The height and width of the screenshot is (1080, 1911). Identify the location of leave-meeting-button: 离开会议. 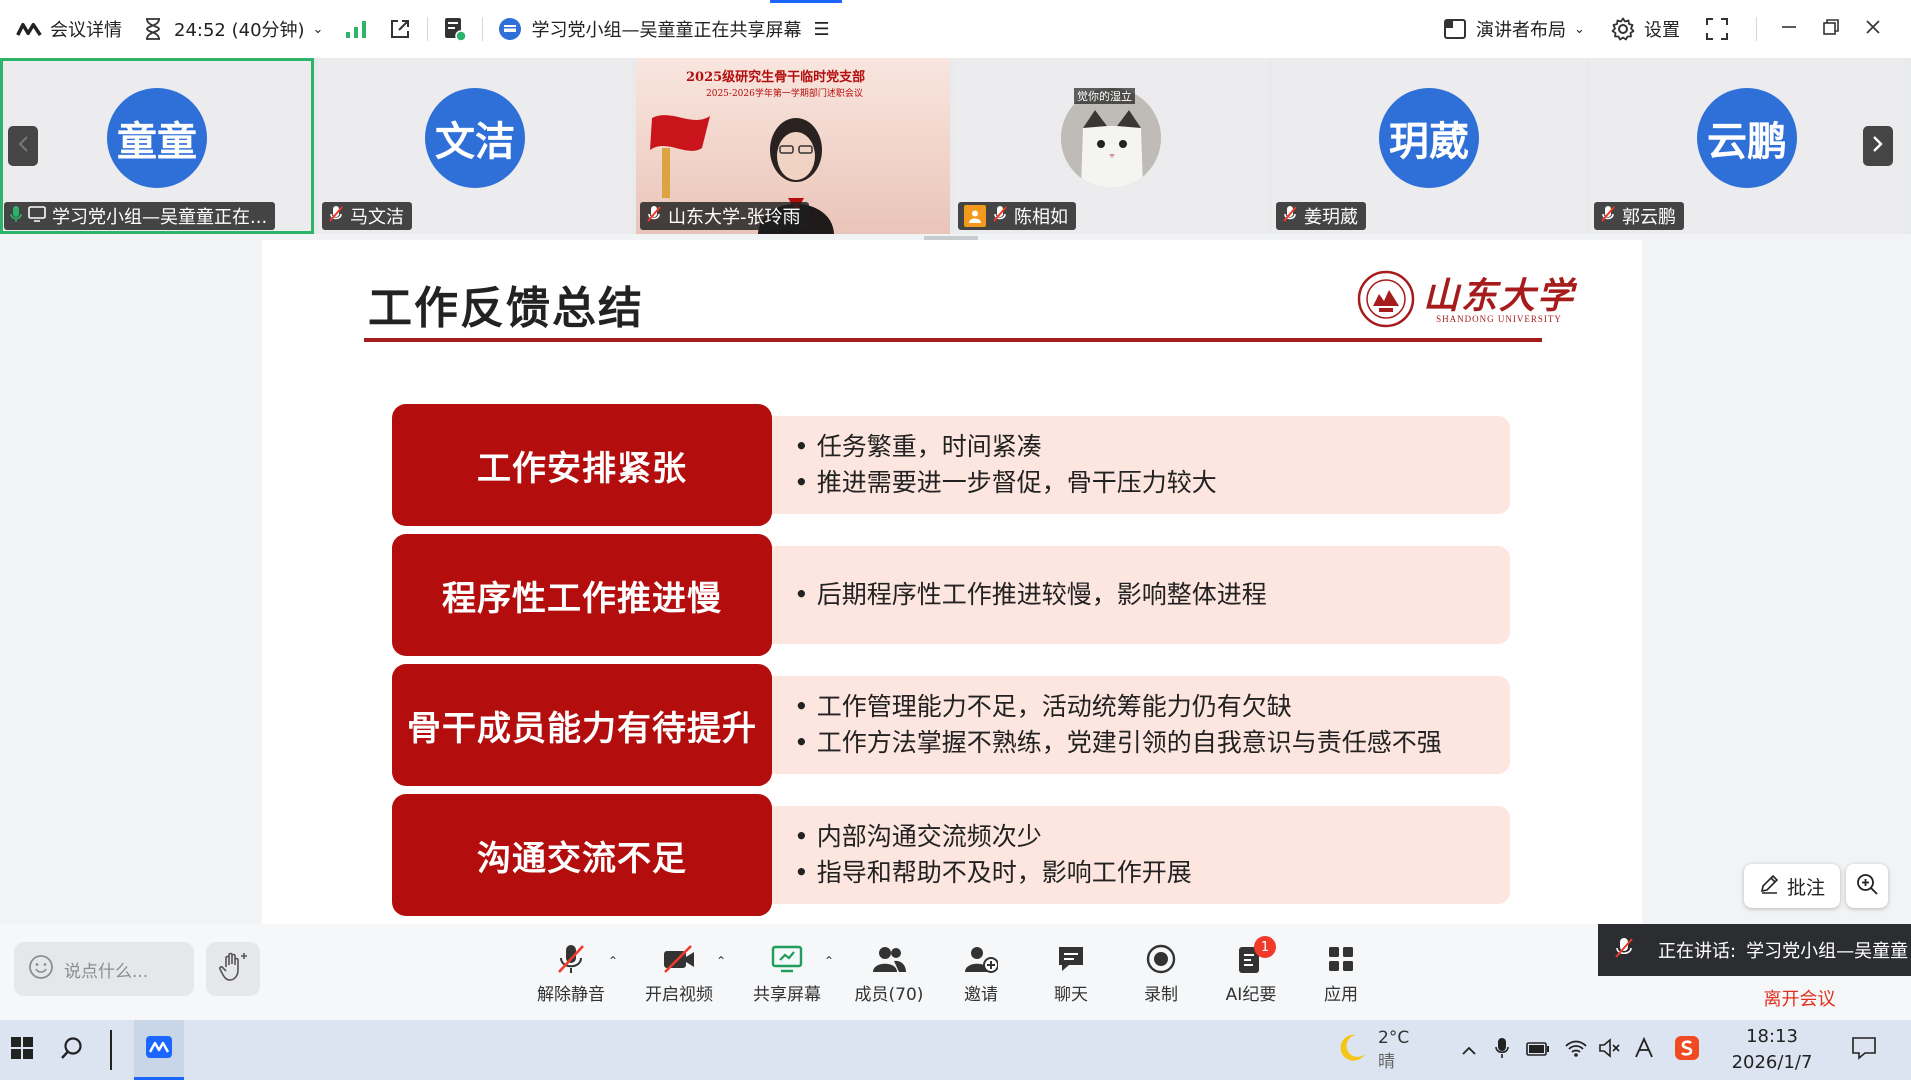
(1800, 998).